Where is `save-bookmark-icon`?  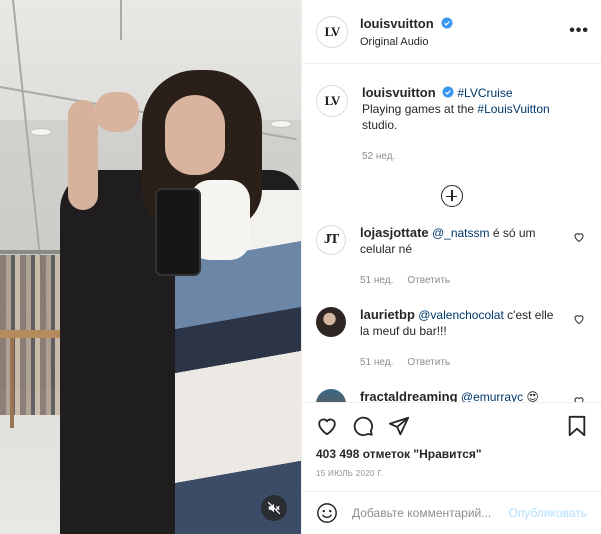
save-bookmark-icon is located at coordinates (577, 426).